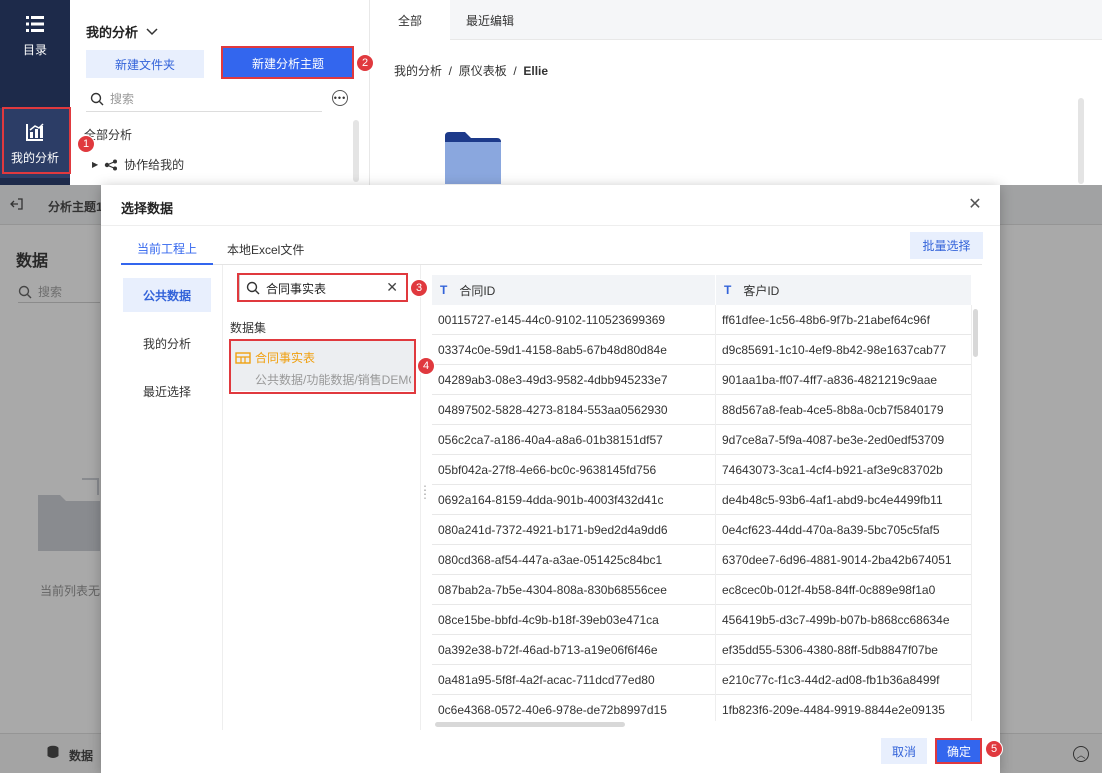 The height and width of the screenshot is (773, 1102). What do you see at coordinates (536, 71) in the screenshot?
I see `breadcrumb-current: Ellie` at bounding box center [536, 71].